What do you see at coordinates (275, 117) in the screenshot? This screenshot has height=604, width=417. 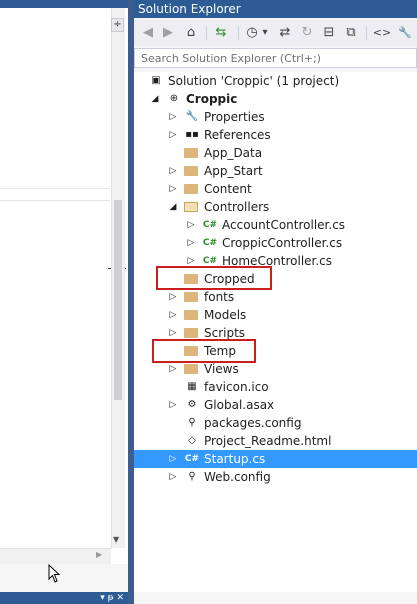 I see `tree-item: ▷ 🔧 Properties` at bounding box center [275, 117].